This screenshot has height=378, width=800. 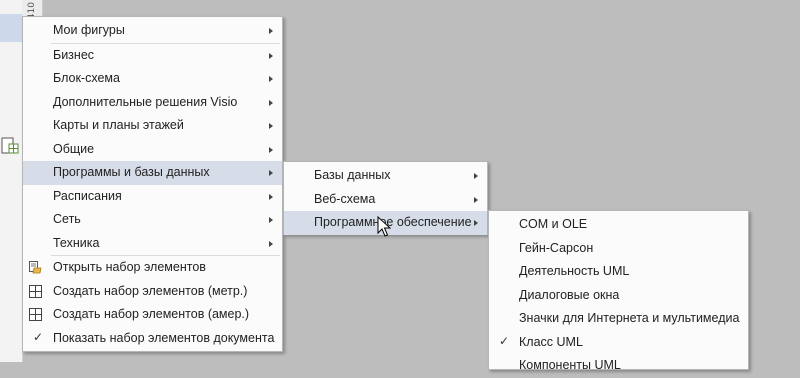 What do you see at coordinates (10, 146) in the screenshot?
I see `stencil-shape-icon` at bounding box center [10, 146].